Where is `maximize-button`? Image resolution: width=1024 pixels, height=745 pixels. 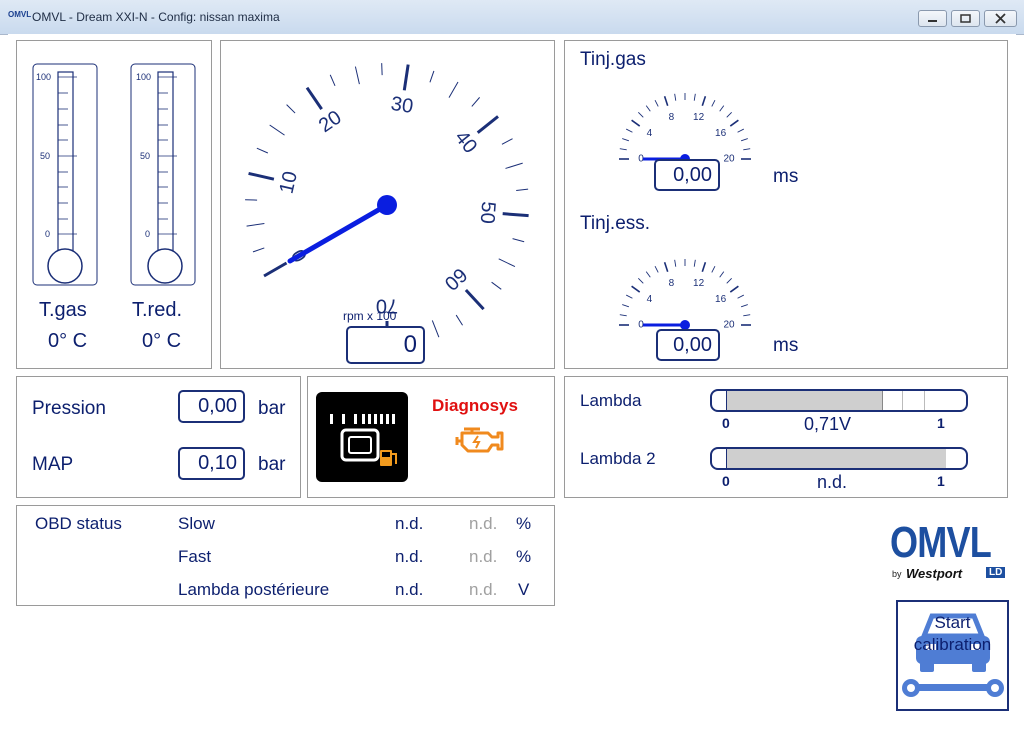 maximize-button is located at coordinates (965, 18).